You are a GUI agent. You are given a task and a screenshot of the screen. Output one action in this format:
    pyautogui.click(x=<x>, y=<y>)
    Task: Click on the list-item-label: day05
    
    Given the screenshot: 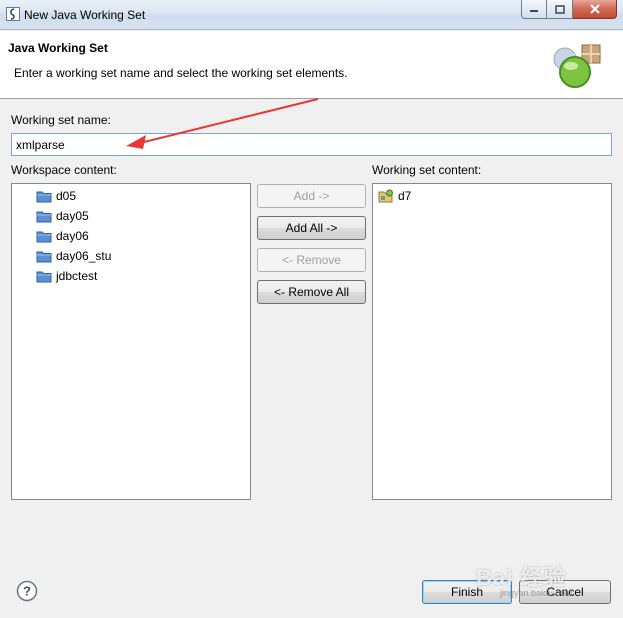 What is the action you would take?
    pyautogui.click(x=72, y=216)
    